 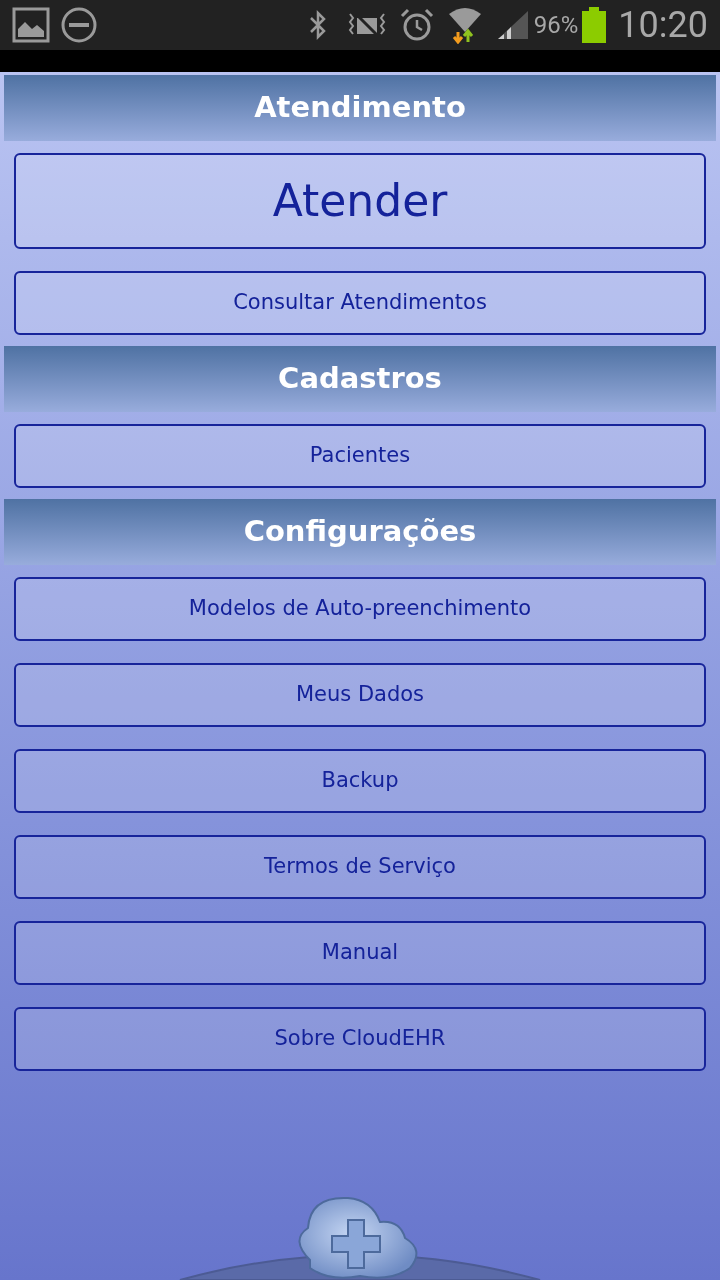 I want to click on menu-button: Backup, so click(x=360, y=781).